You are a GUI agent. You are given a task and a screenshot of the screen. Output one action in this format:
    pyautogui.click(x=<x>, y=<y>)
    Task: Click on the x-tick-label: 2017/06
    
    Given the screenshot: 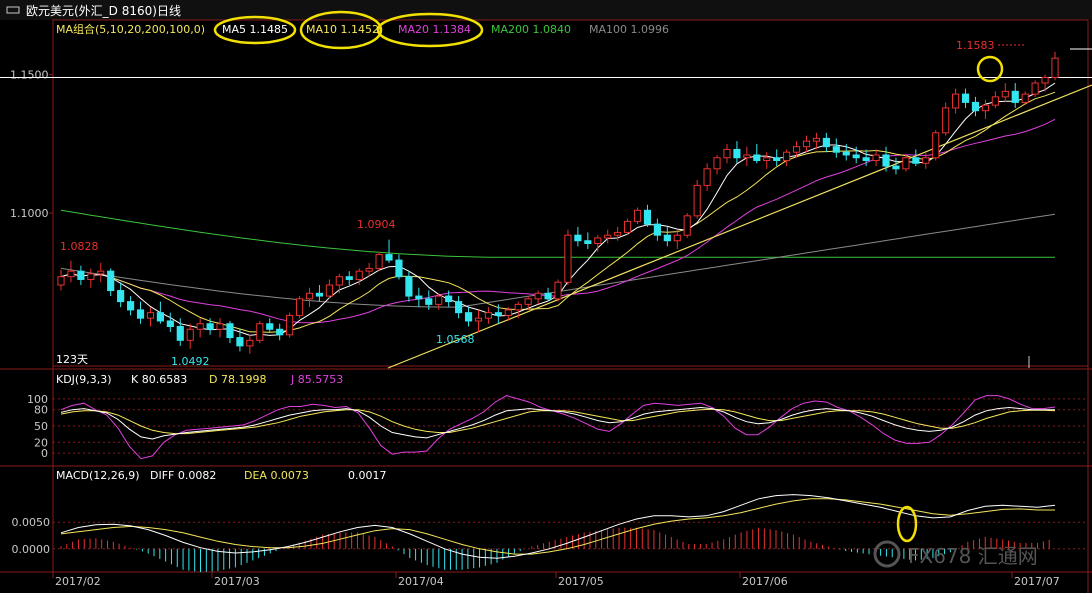 What is the action you would take?
    pyautogui.click(x=765, y=581)
    